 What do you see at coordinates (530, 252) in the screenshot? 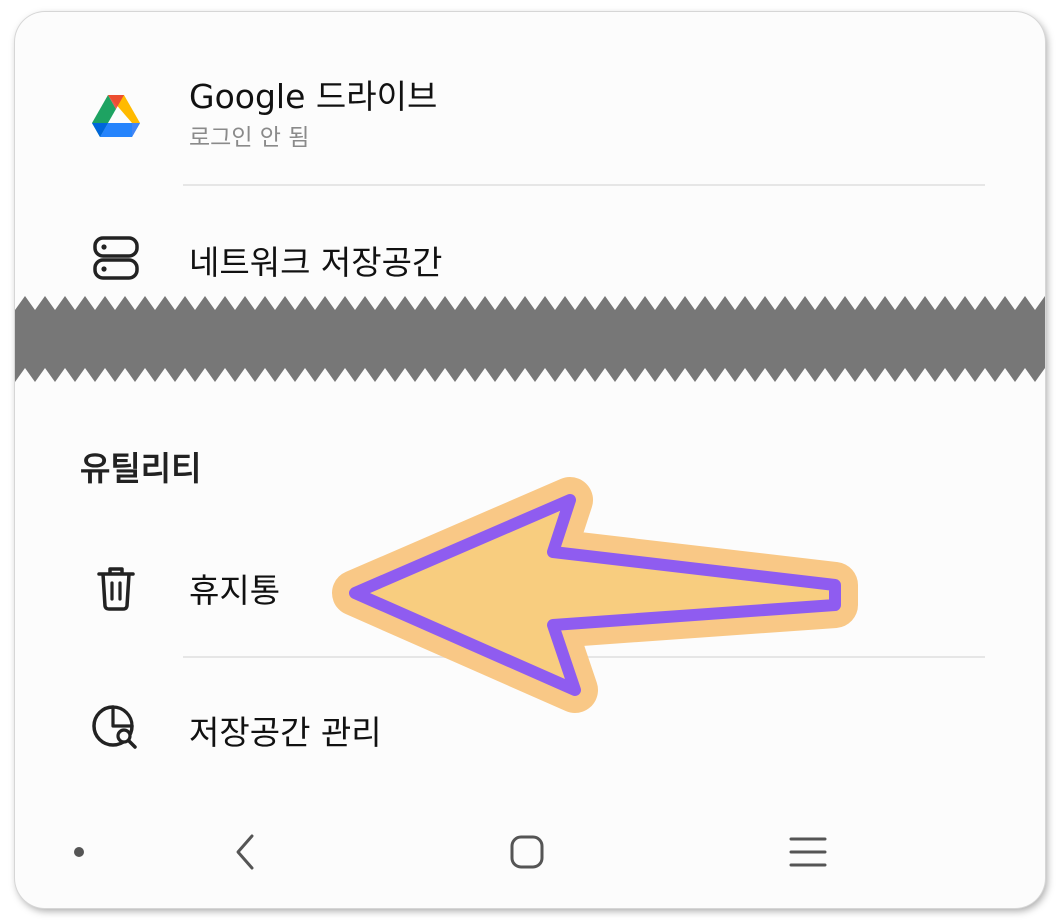
I see `storage-item-network: 네트워크 저장공간` at bounding box center [530, 252].